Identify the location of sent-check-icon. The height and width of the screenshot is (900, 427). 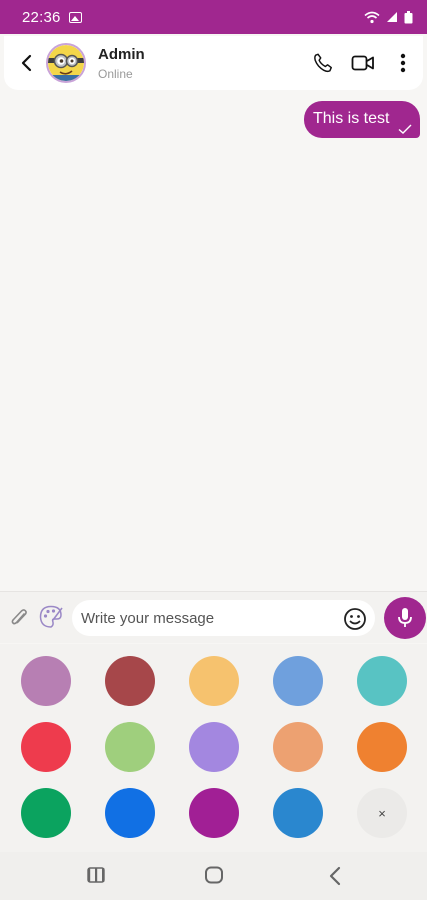
(405, 129).